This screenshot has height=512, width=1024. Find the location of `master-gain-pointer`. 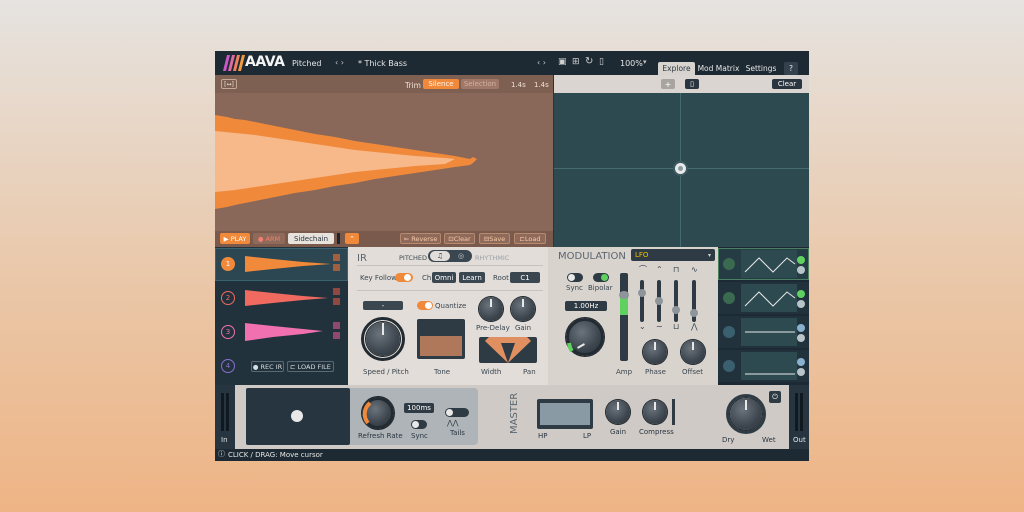

master-gain-pointer is located at coordinates (618, 406).